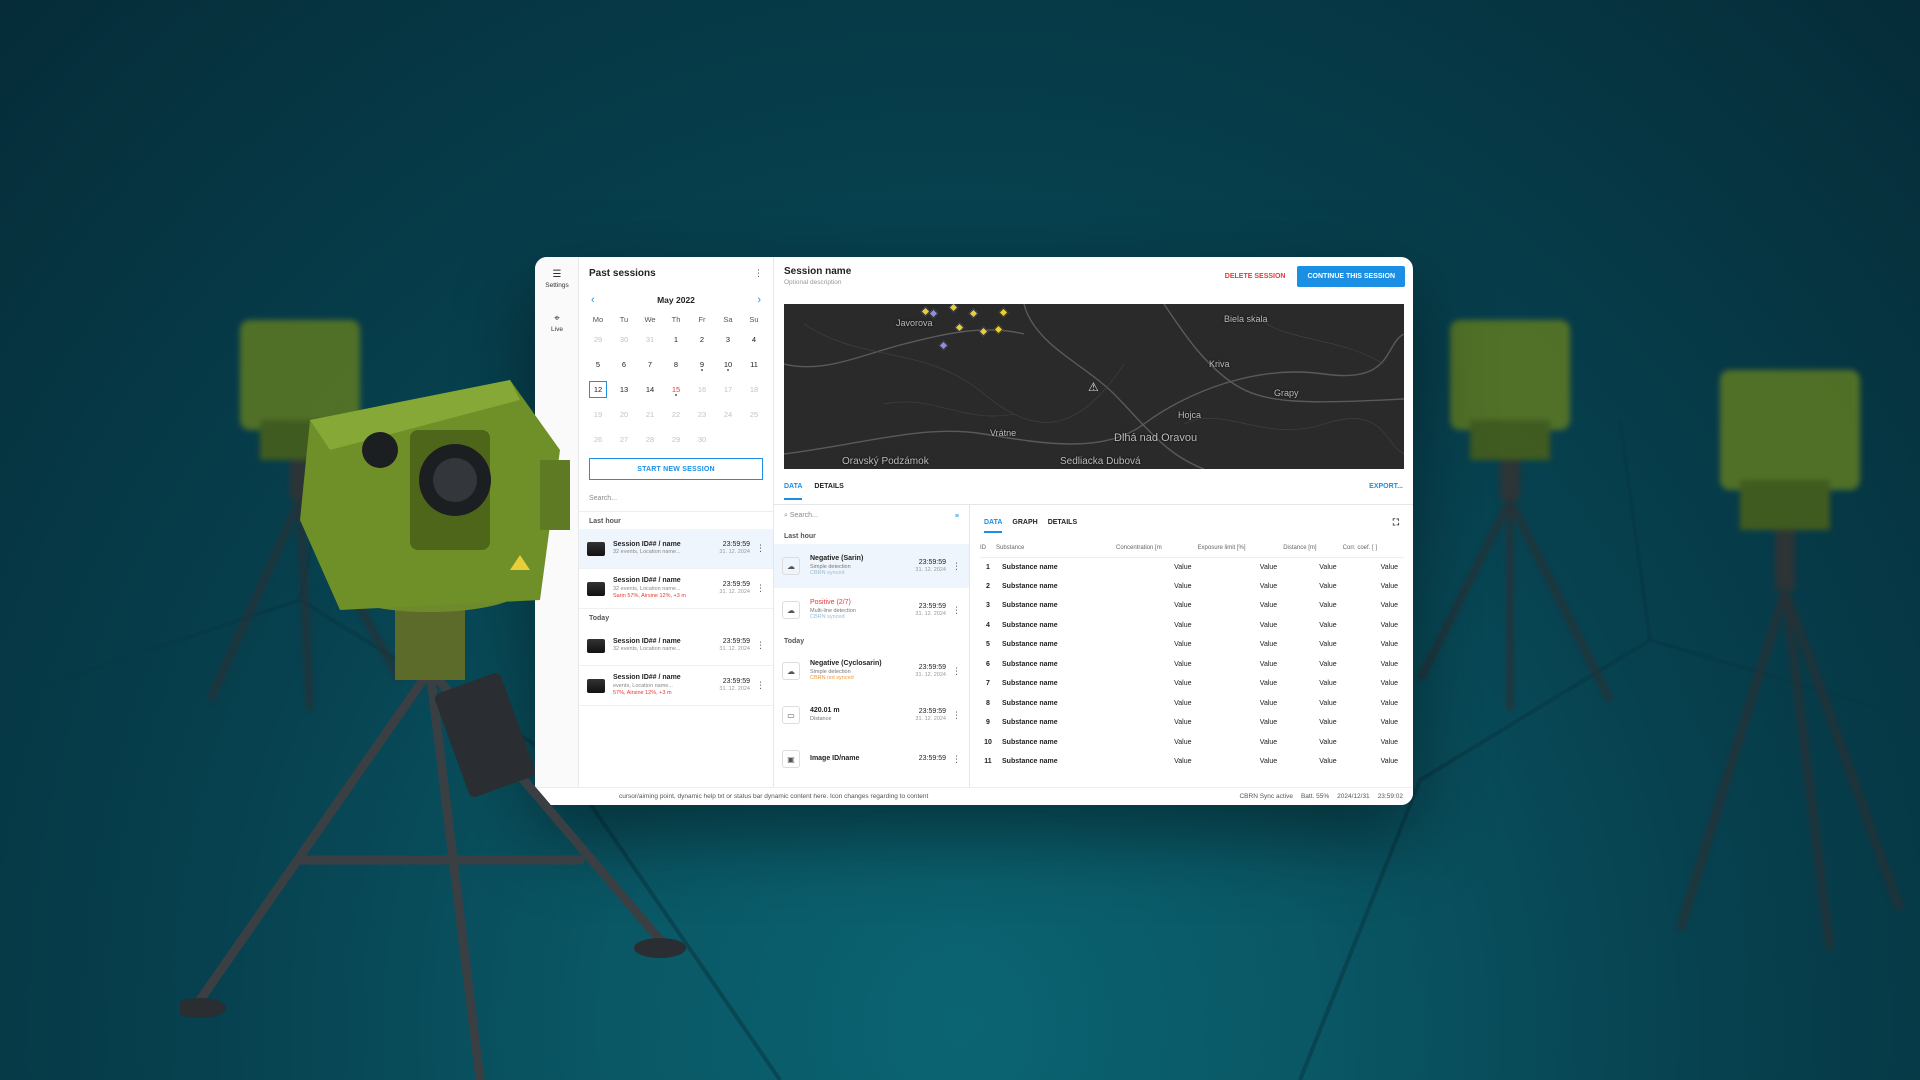  What do you see at coordinates (754, 389) in the screenshot?
I see `calendar-day: 18` at bounding box center [754, 389].